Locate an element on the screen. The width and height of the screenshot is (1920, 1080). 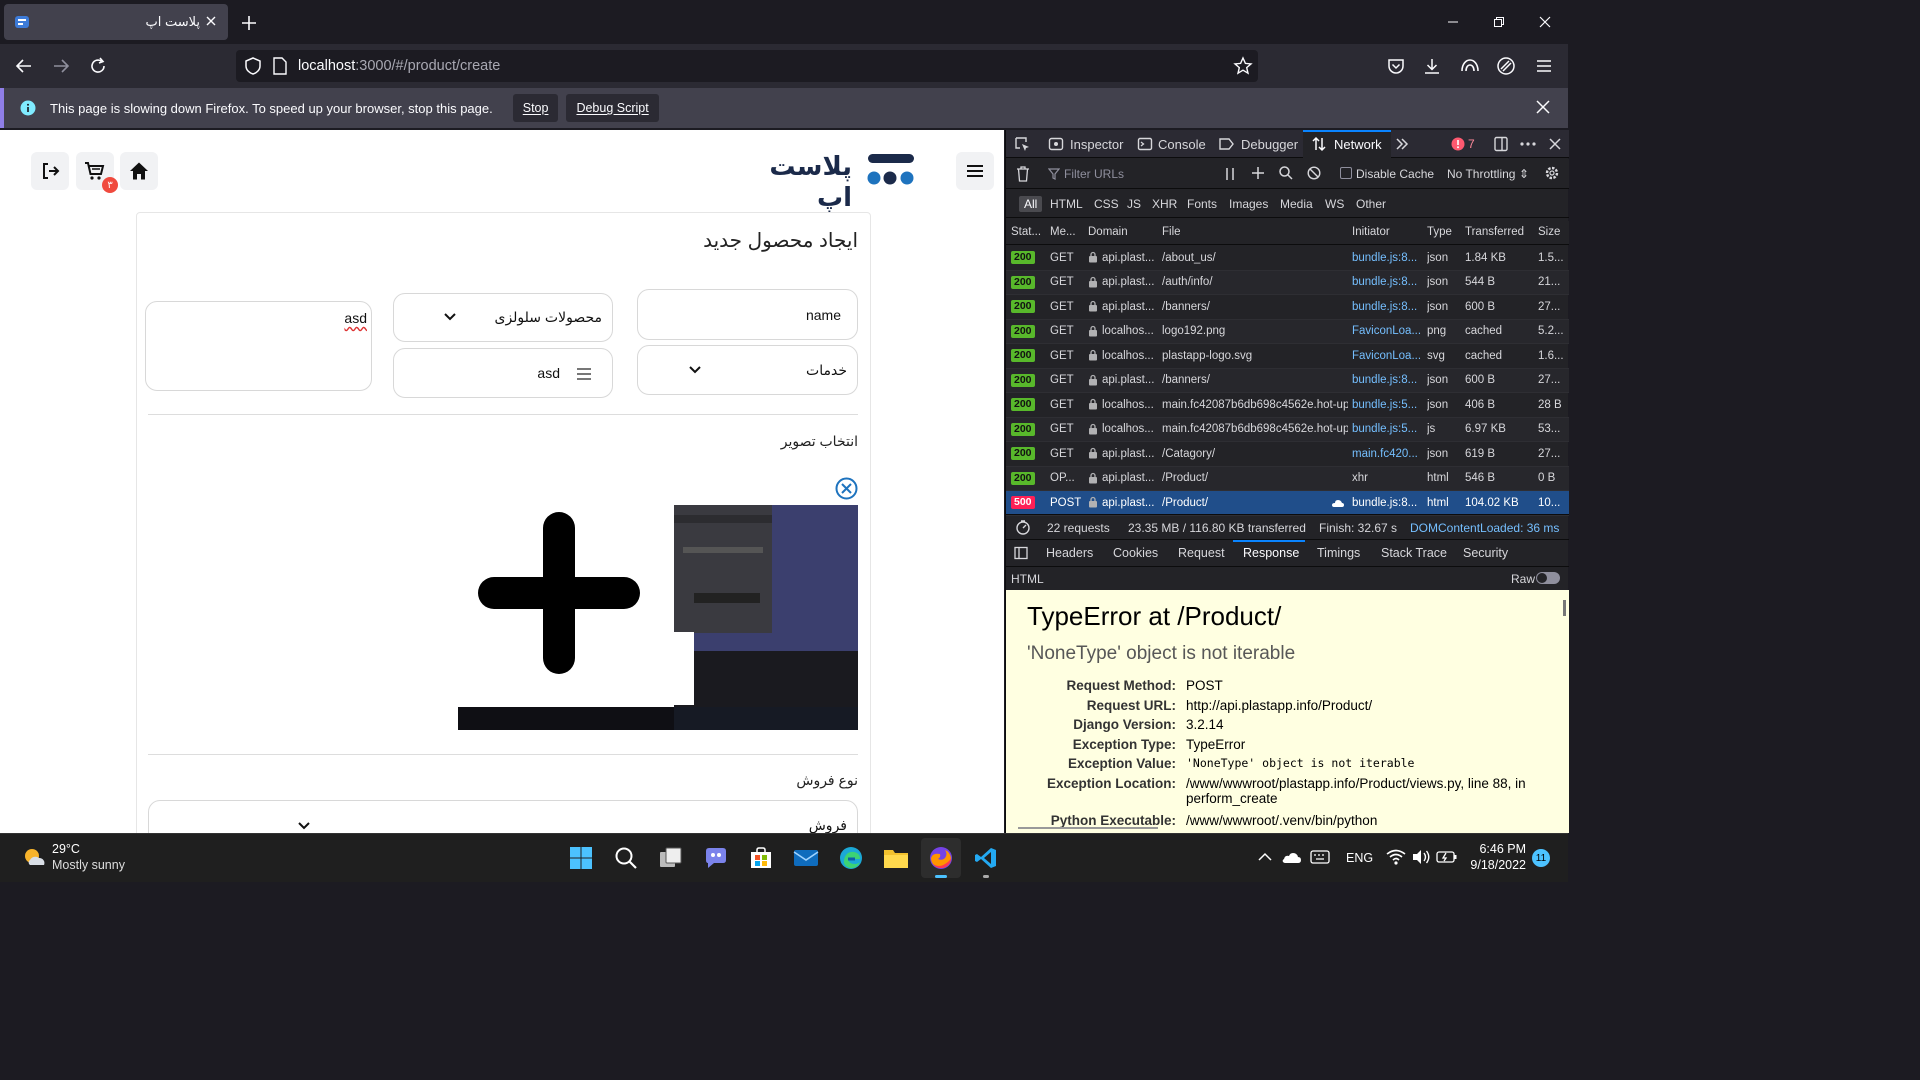
tab-cookies: Cookies is located at coordinates (1135, 553).